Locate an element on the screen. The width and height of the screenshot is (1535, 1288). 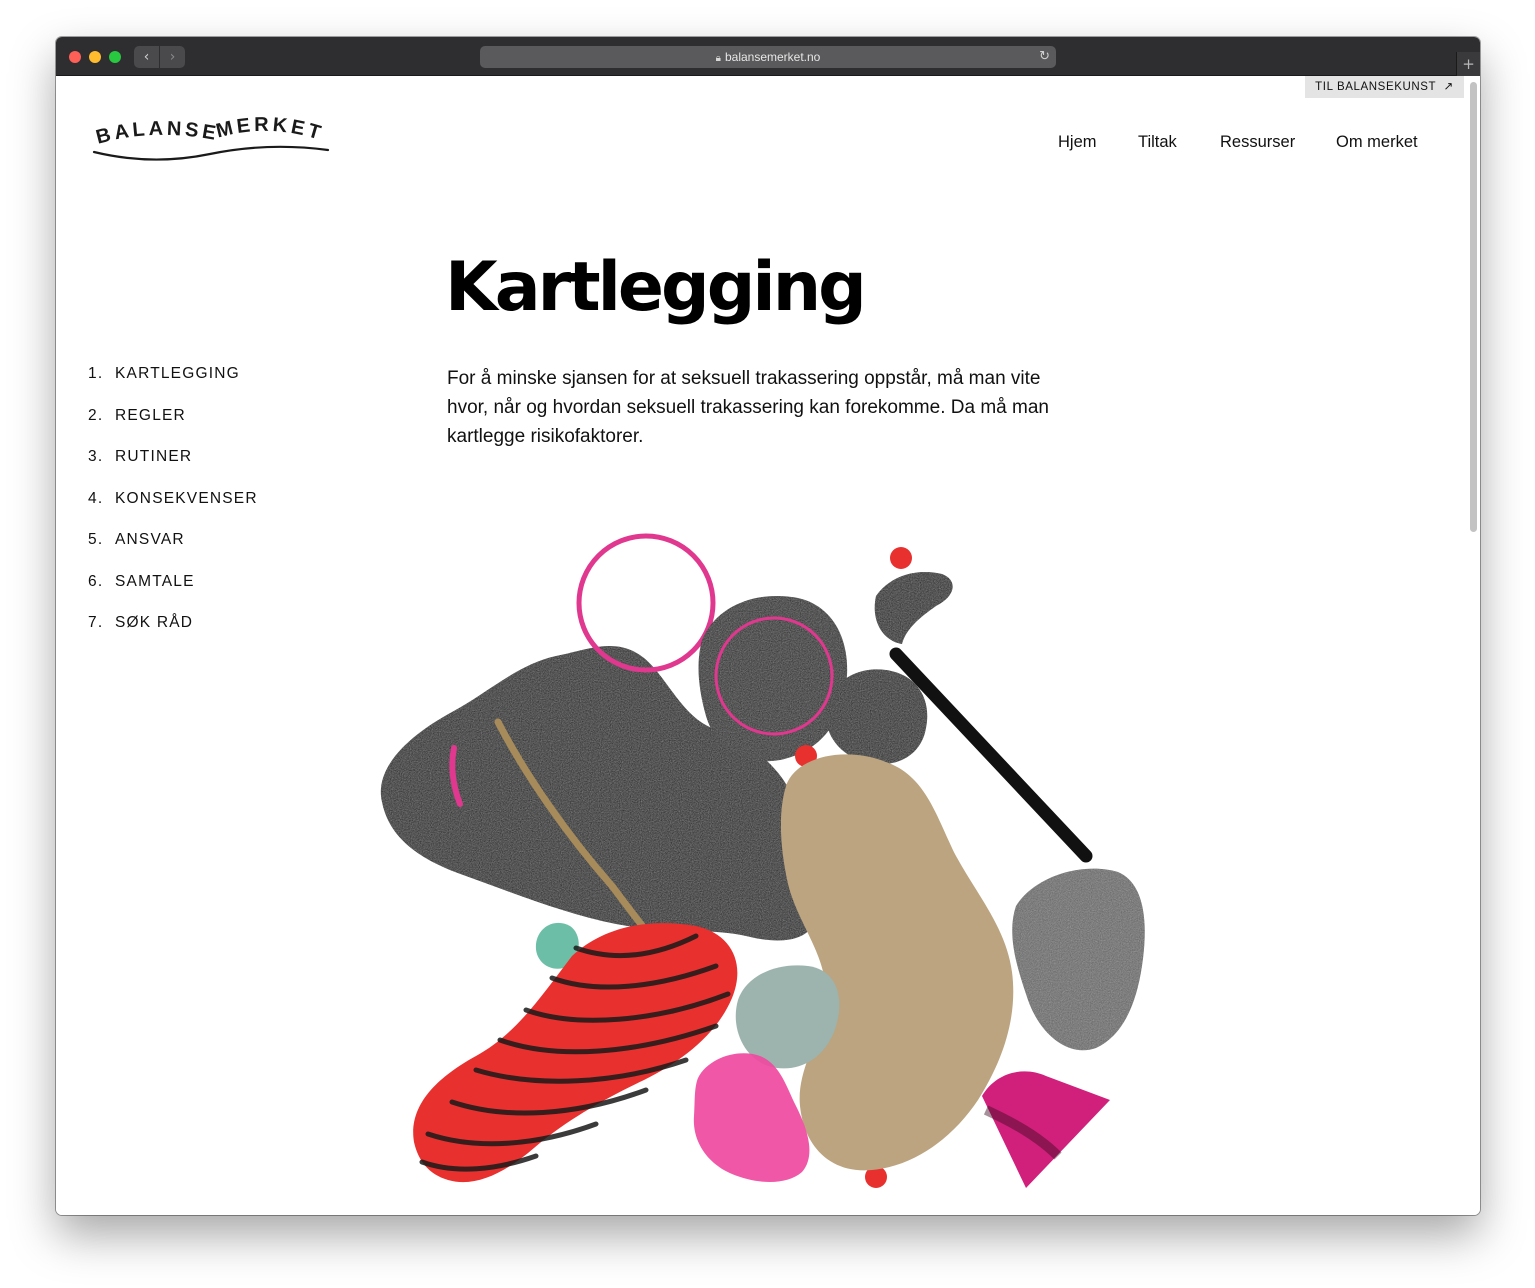
nav-item-tiltak: Tiltak is located at coordinates (1157, 142).